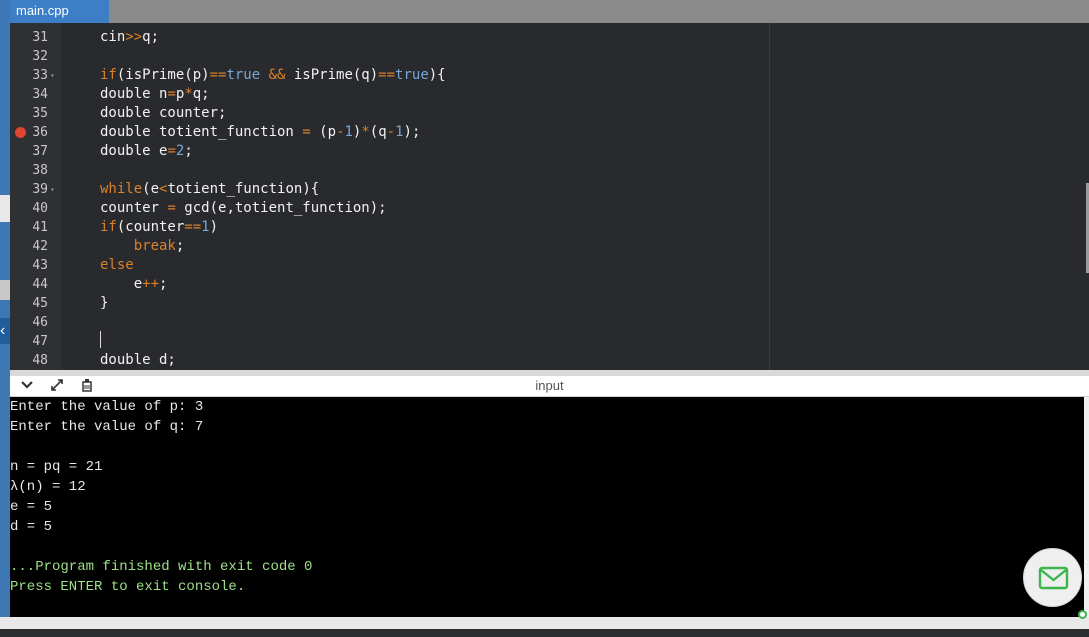 Image resolution: width=1089 pixels, height=637 pixels. Describe the element at coordinates (549, 37) in the screenshot. I see `code-line: 31 cin>>q;` at that location.